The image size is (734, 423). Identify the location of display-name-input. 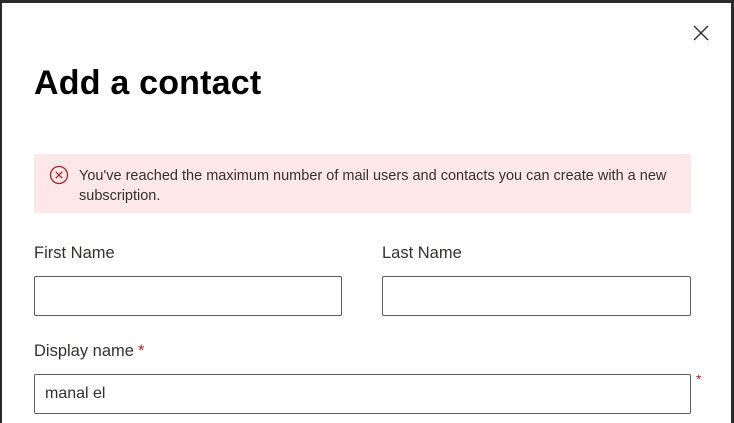
(362, 394).